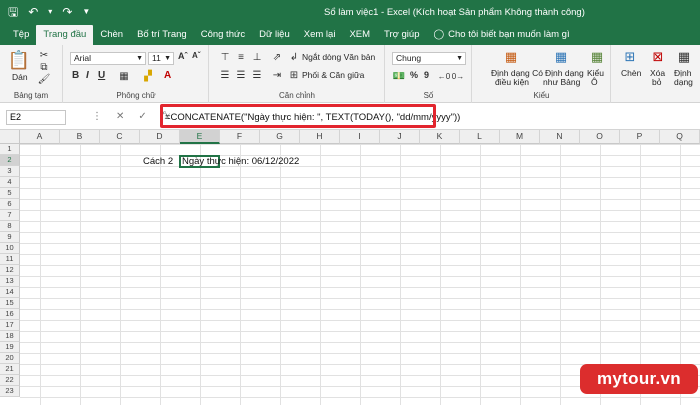  Describe the element at coordinates (161, 58) in the screenshot. I see `font-size-combo: 11 ▼` at that location.